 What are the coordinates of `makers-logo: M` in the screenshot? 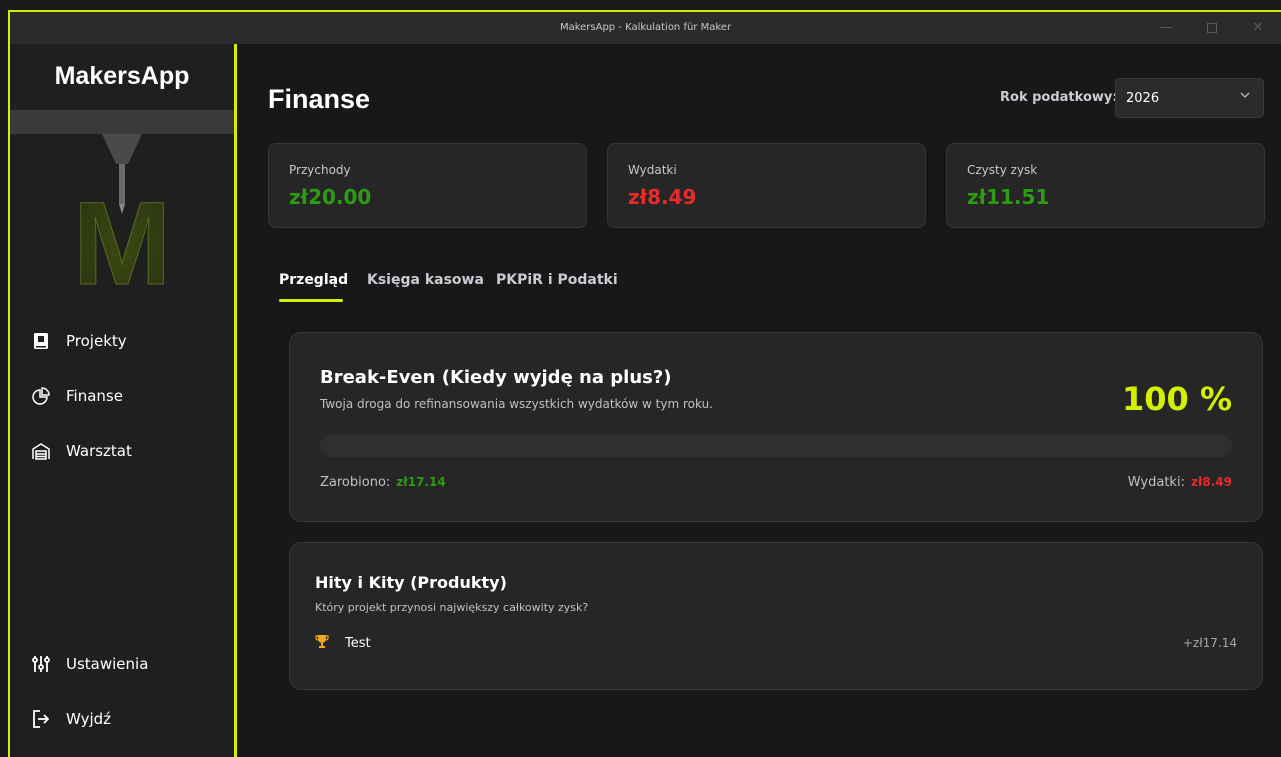 It's located at (122, 201).